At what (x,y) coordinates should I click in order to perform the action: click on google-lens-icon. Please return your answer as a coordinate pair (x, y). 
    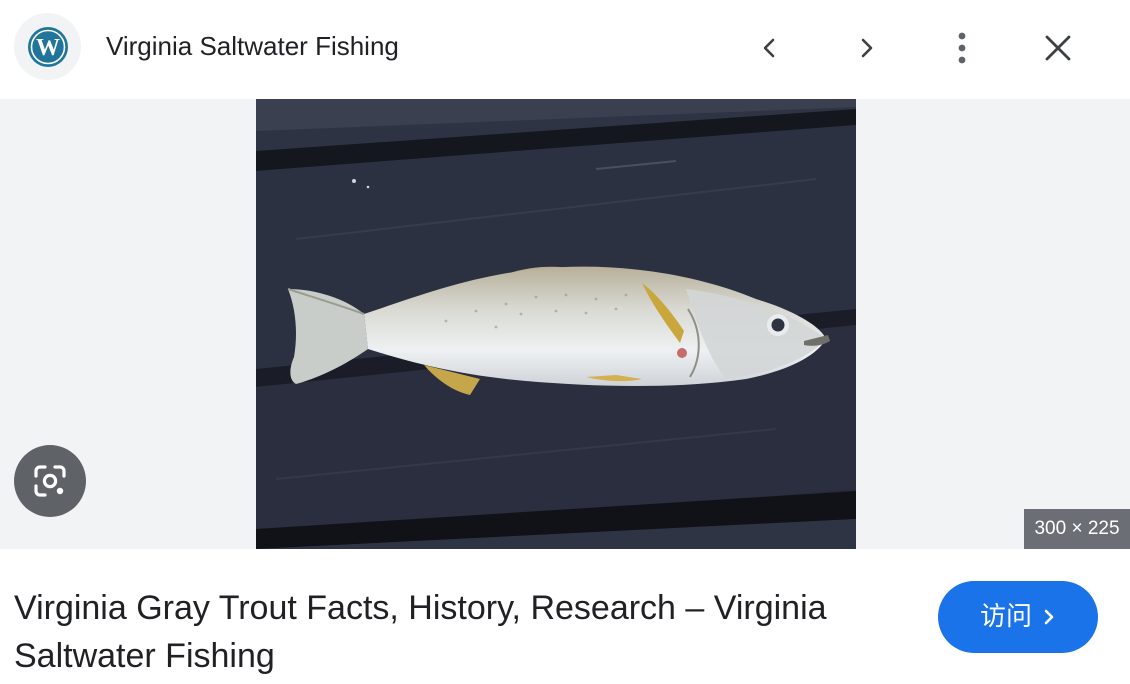
    Looking at the image, I should click on (50, 481).